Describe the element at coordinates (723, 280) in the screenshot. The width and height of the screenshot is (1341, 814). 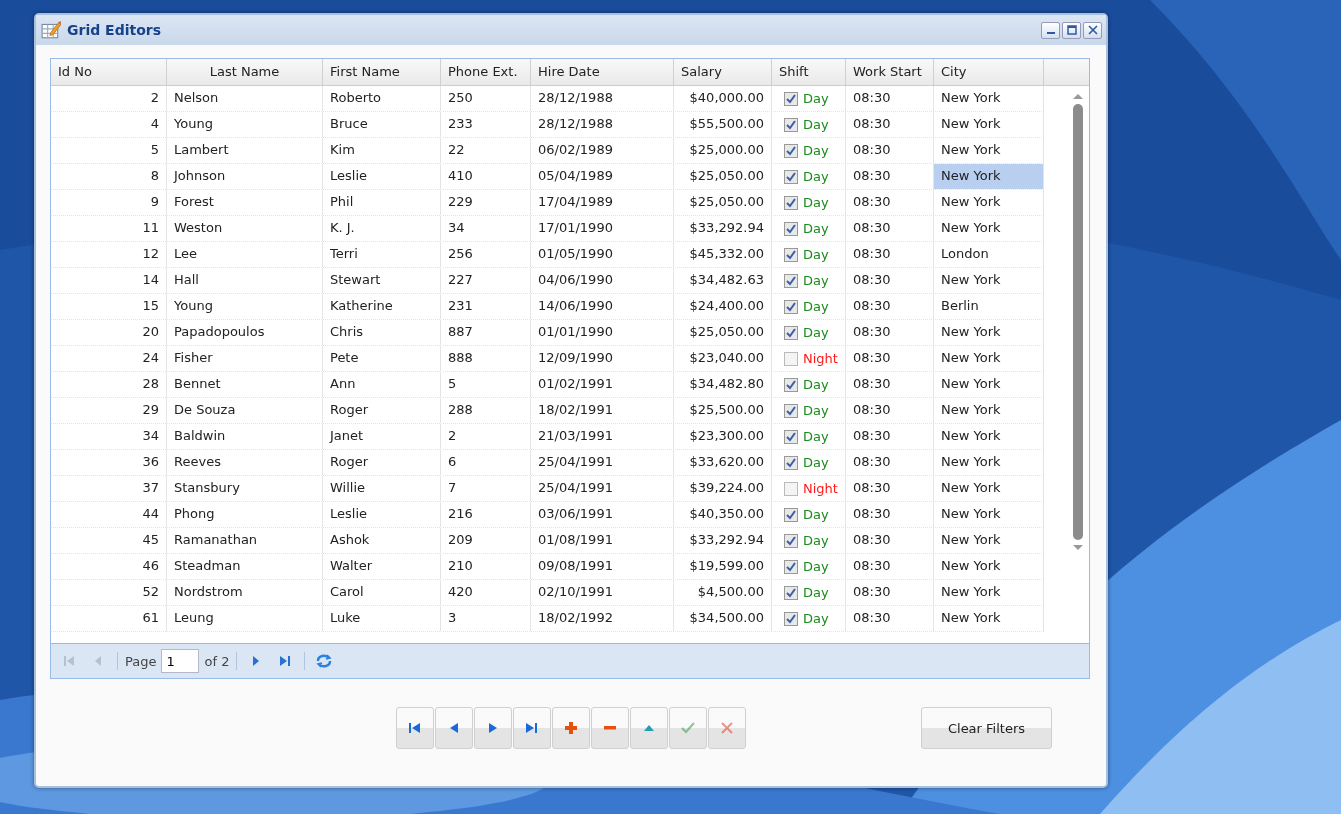
I see `table-cell: $34,482.63` at that location.